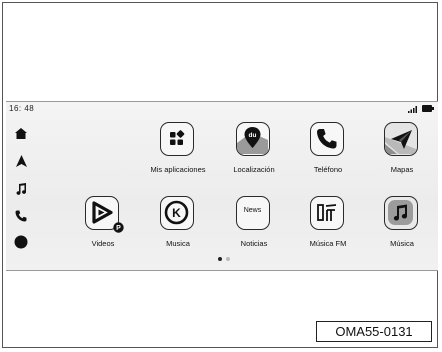 This screenshot has width=442, height=352. I want to click on svg-text: K, so click(176, 213).